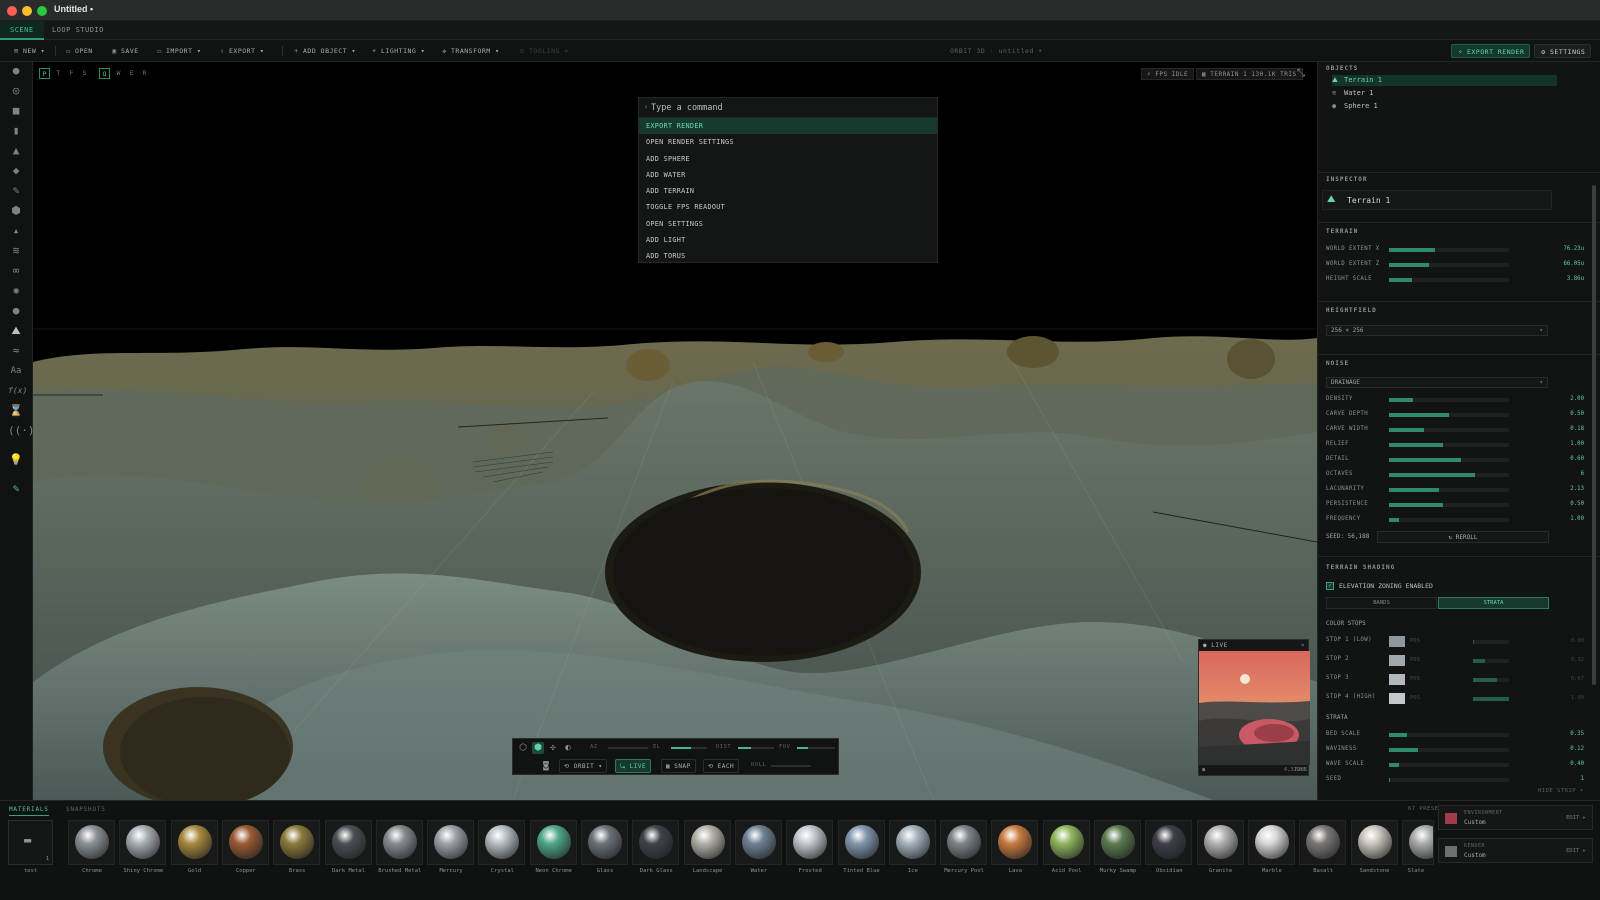 This screenshot has width=1600, height=900. Describe the element at coordinates (1573, 249) in the screenshot. I see `terrain-param-value: 76.23u` at that location.